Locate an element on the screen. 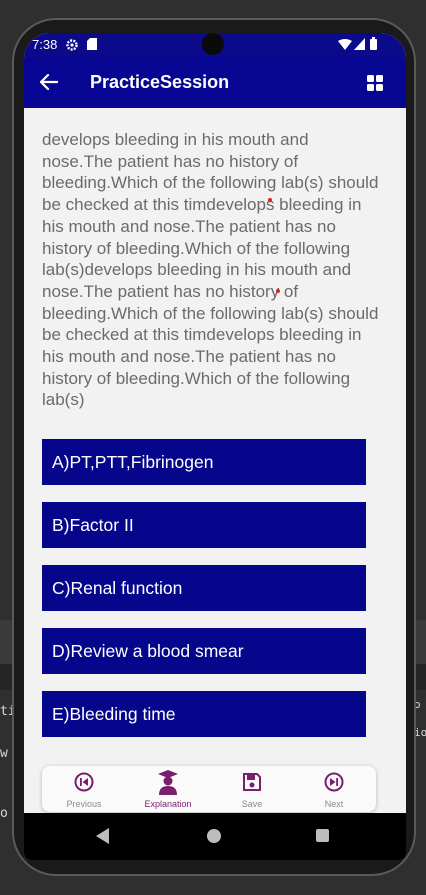  camera-cutout is located at coordinates (213, 44).